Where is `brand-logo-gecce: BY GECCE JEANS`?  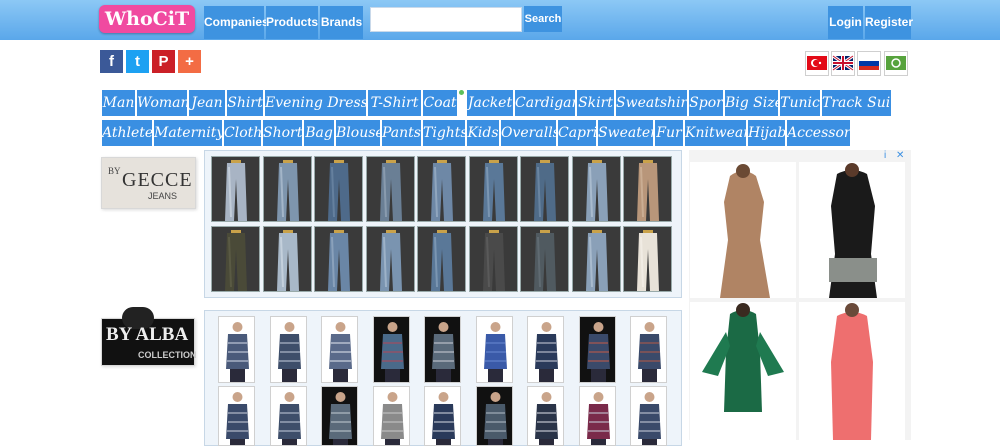 brand-logo-gecce: BY GECCE JEANS is located at coordinates (148, 183).